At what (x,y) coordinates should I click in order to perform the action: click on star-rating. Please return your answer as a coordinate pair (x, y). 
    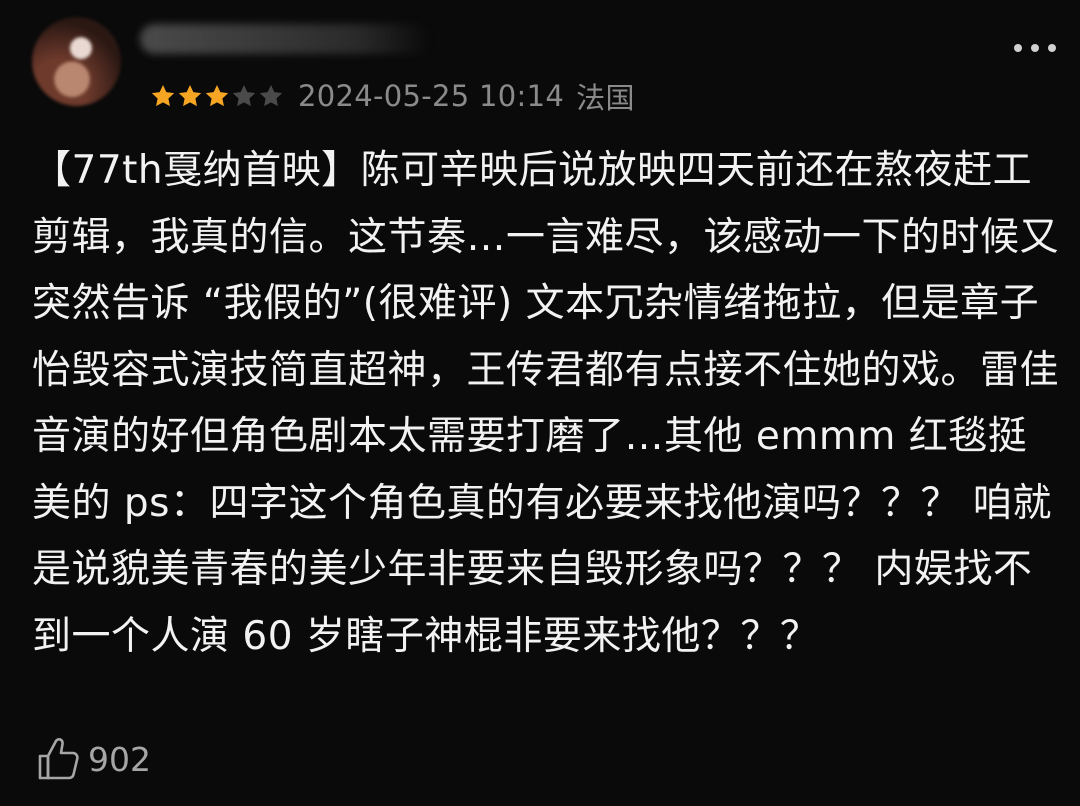
    Looking at the image, I should click on (217, 96).